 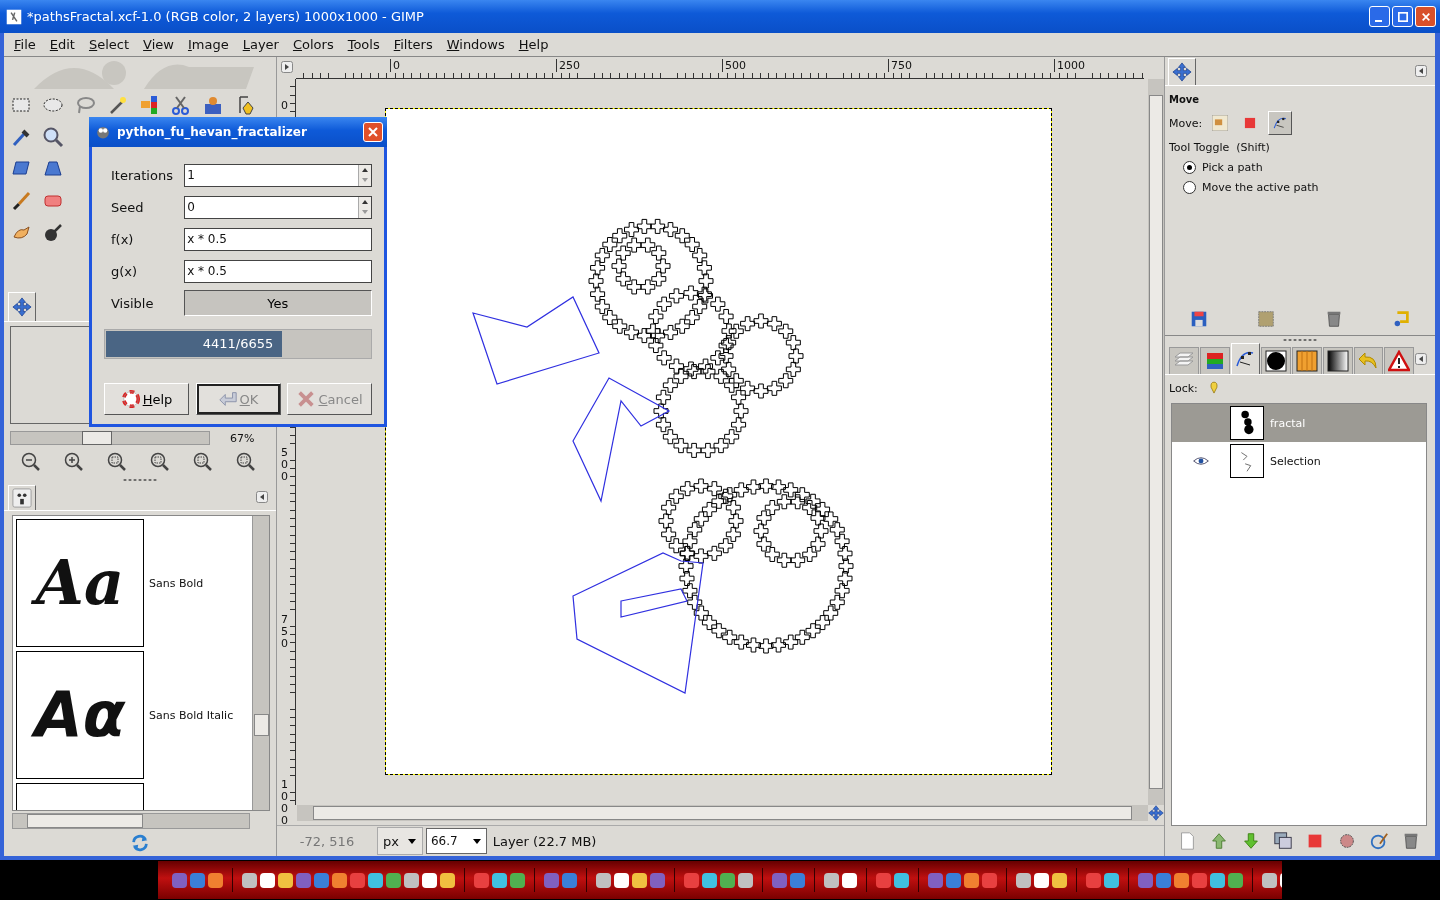 I want to click on radio-option: Move the active path, so click(x=1307, y=187).